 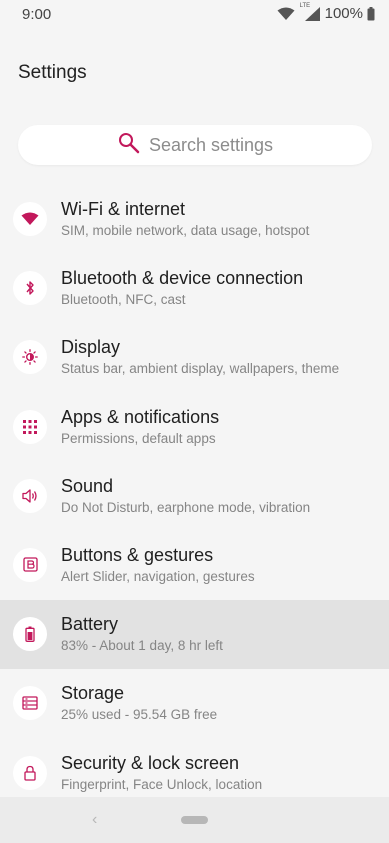 What do you see at coordinates (140, 416) in the screenshot?
I see `setting-title: Apps & notifications` at bounding box center [140, 416].